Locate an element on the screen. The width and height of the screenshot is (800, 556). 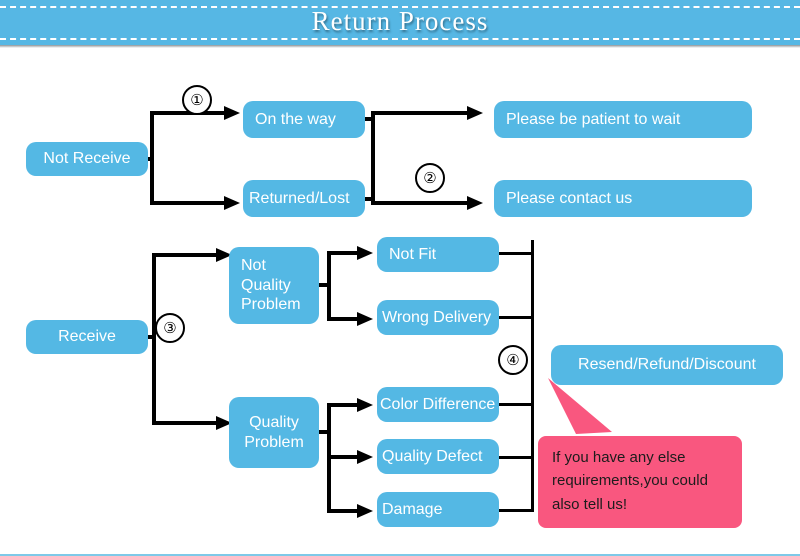
connector-to-wrong-delivery is located at coordinates (344, 319).